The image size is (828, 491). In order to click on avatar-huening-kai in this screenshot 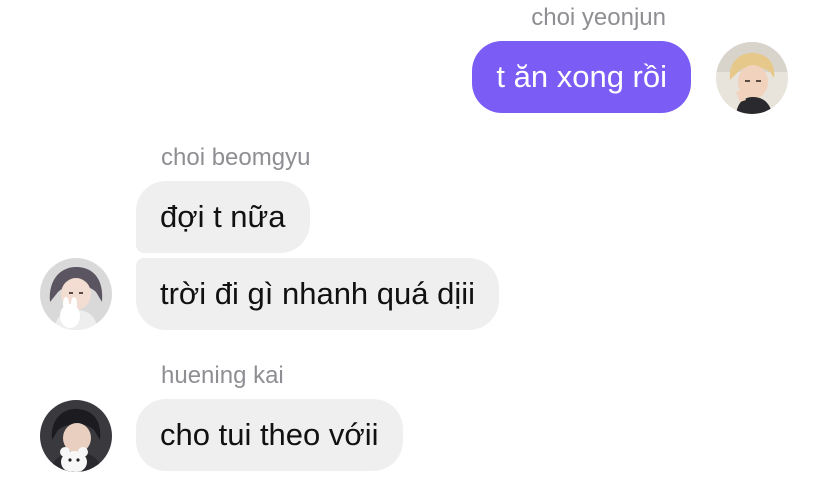, I will do `click(76, 436)`.